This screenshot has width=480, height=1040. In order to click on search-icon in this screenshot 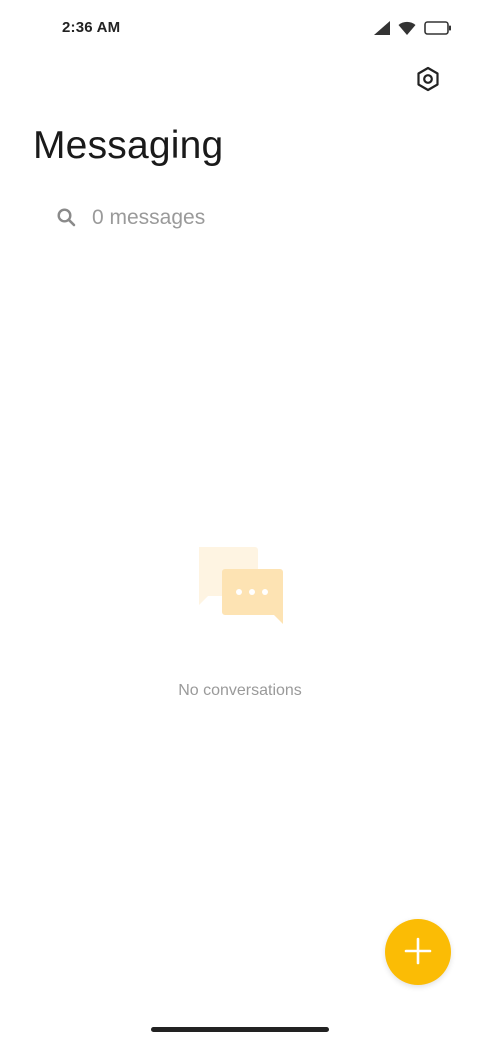, I will do `click(67, 218)`.